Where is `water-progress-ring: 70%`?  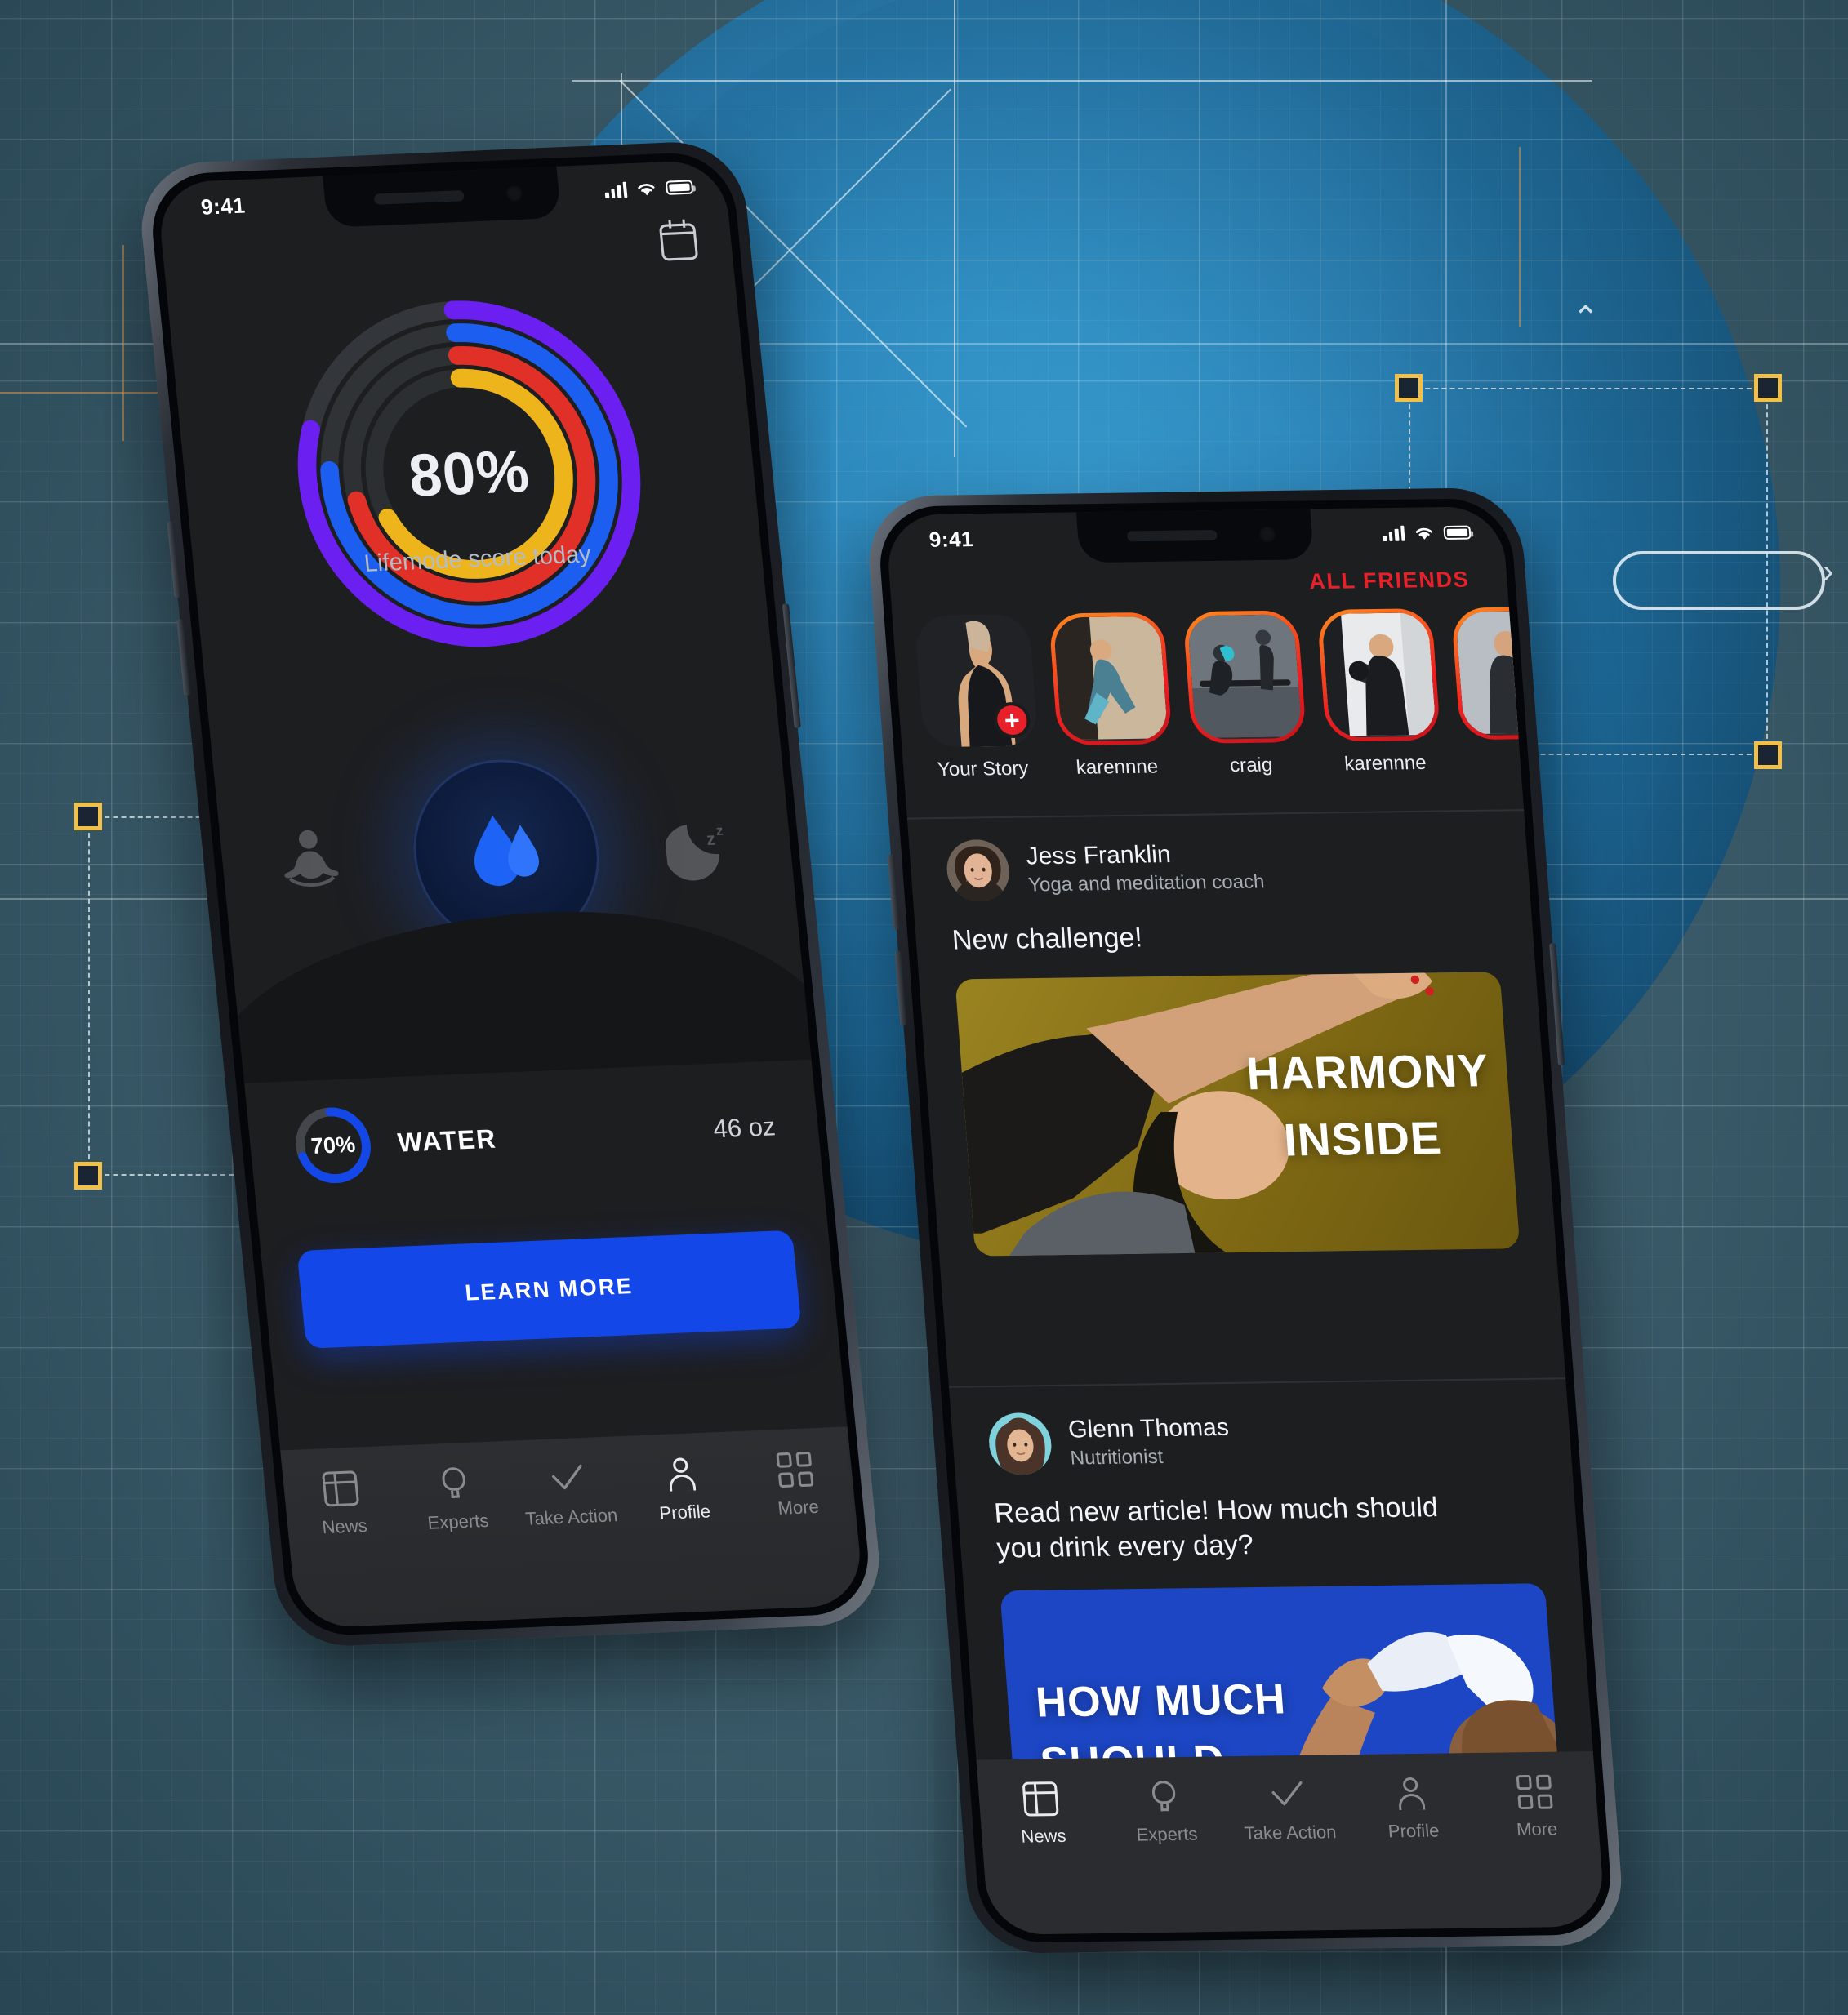
water-progress-ring: 70% is located at coordinates (333, 1145).